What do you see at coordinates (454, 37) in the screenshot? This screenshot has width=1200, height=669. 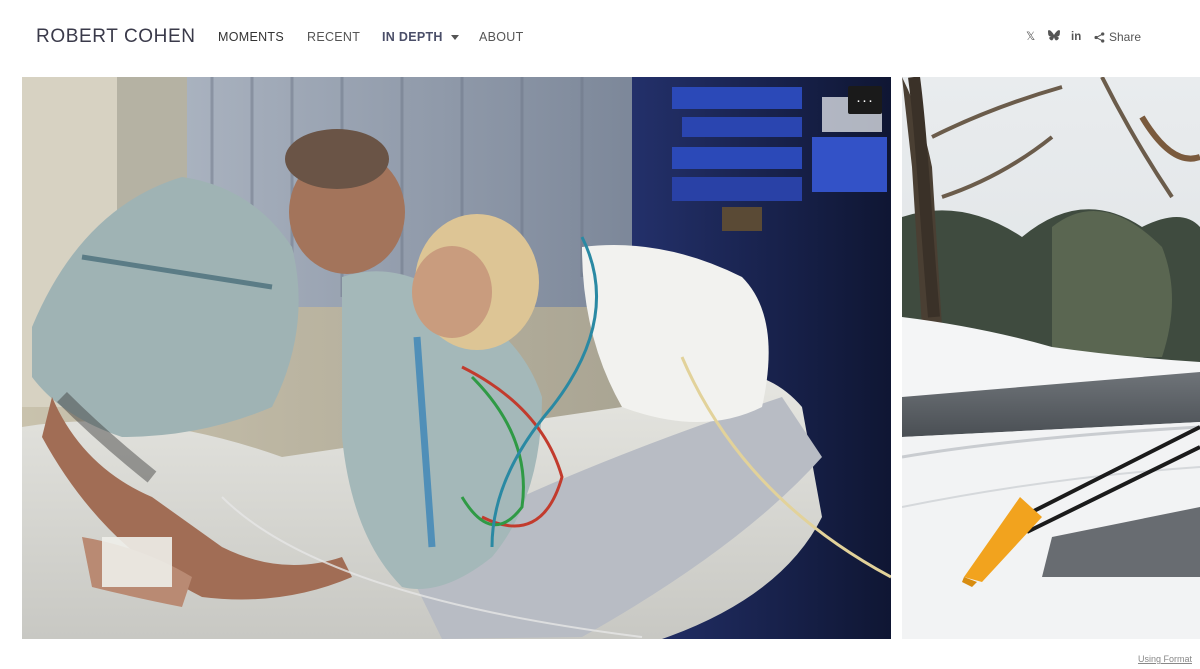 I see `caret-down-icon` at bounding box center [454, 37].